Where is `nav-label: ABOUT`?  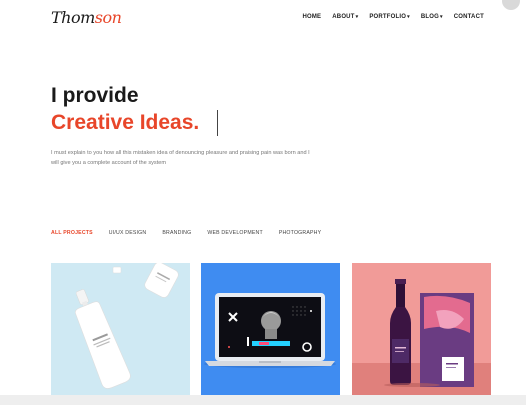
nav-label: ABOUT is located at coordinates (343, 17).